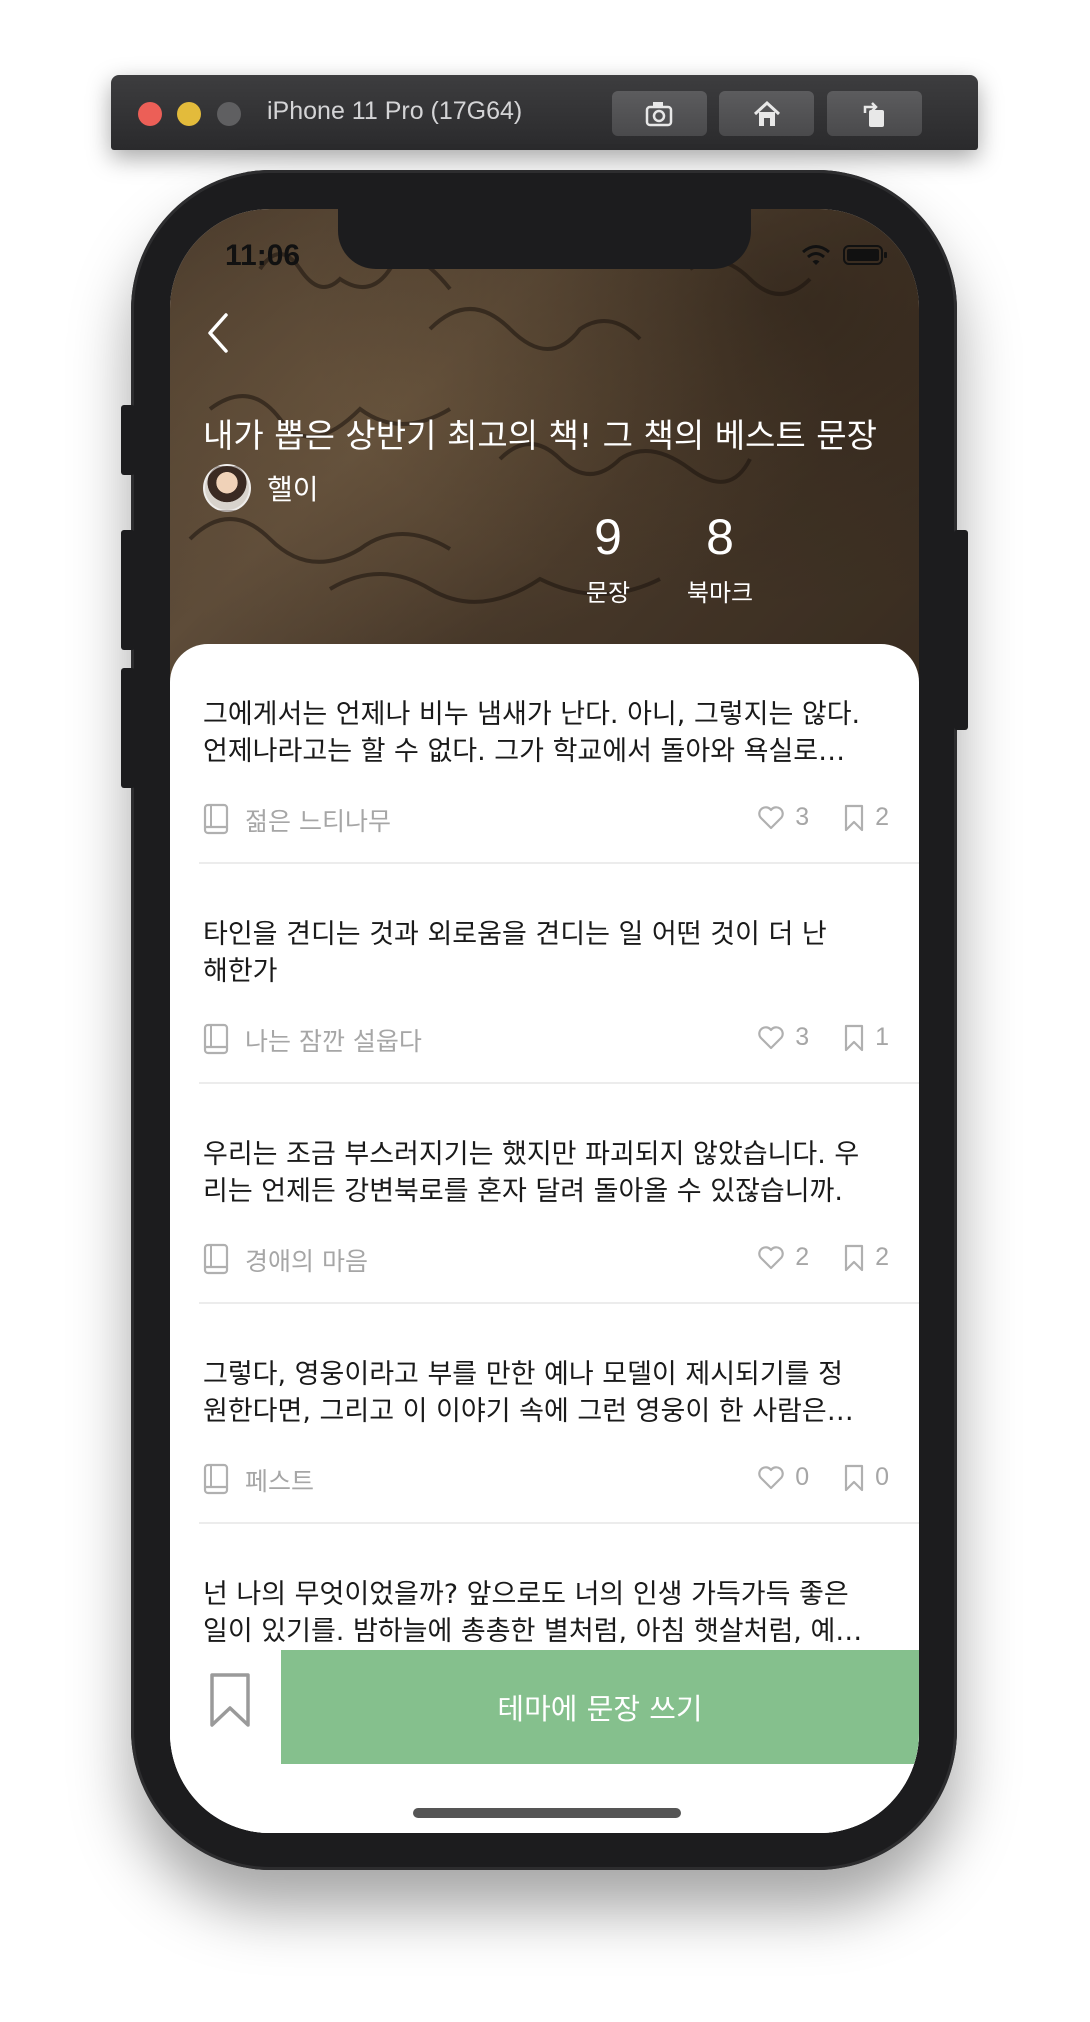 Image resolution: width=1090 pixels, height=2022 pixels. Describe the element at coordinates (546, 1039) in the screenshot. I see `sentence-meta: 나는 잠깐 설웁다 3 1` at that location.